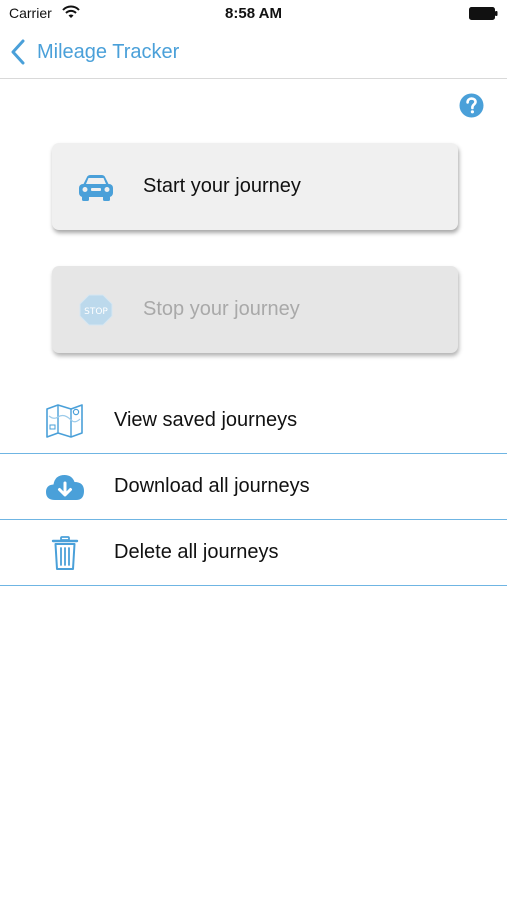 This screenshot has width=507, height=900. What do you see at coordinates (221, 309) in the screenshot?
I see `stop-journey-label: Stop your journey` at bounding box center [221, 309].